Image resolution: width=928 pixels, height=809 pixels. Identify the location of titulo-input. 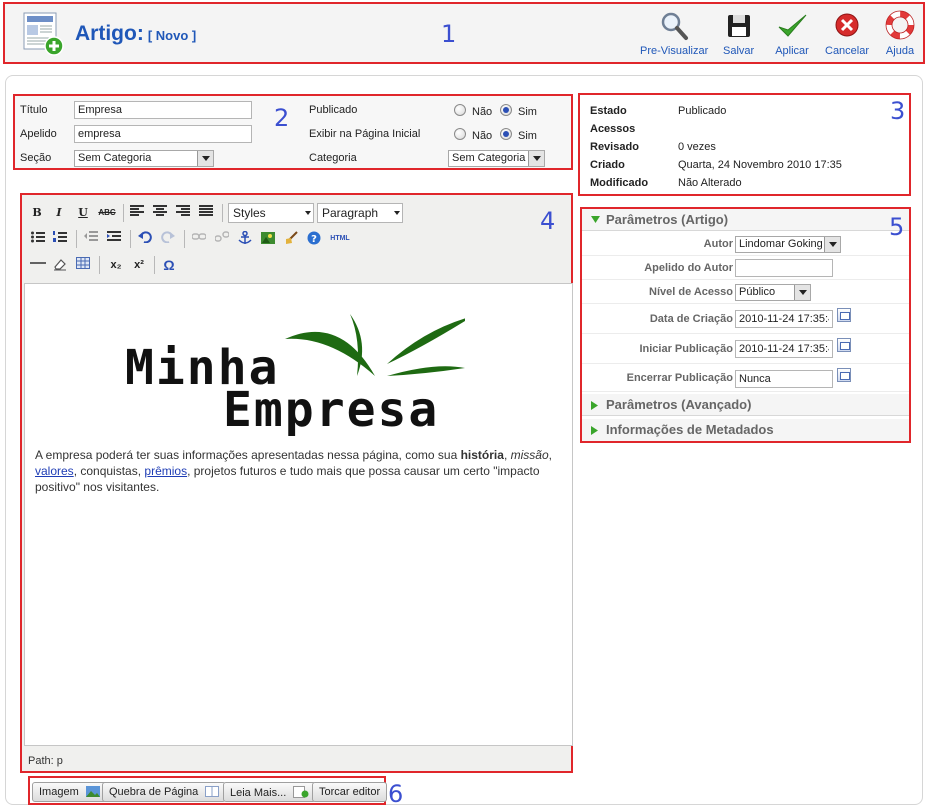
(163, 110).